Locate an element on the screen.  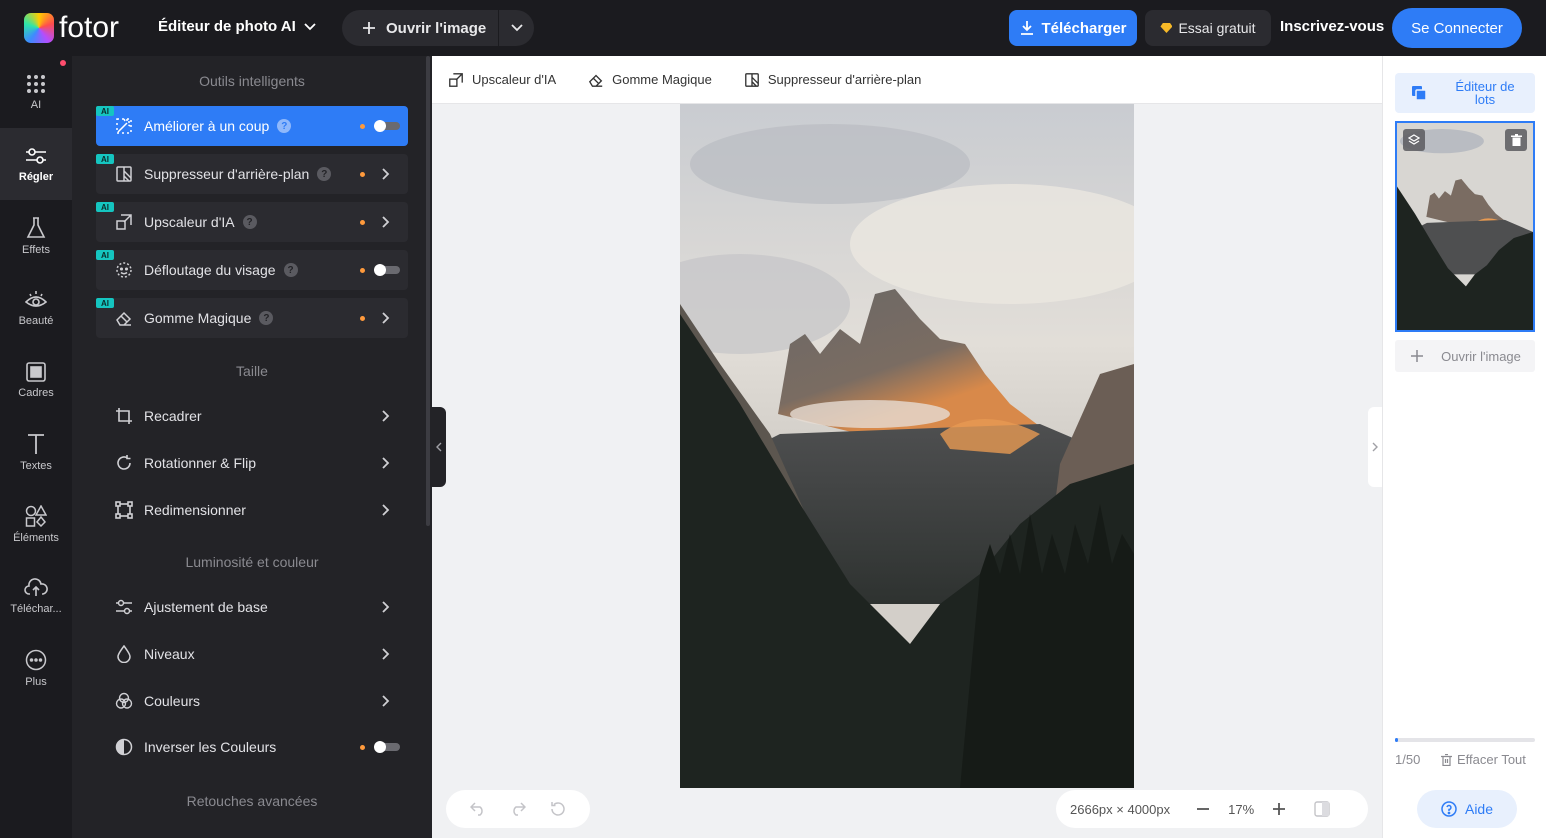
rail-label: Régler is located at coordinates (36, 176).